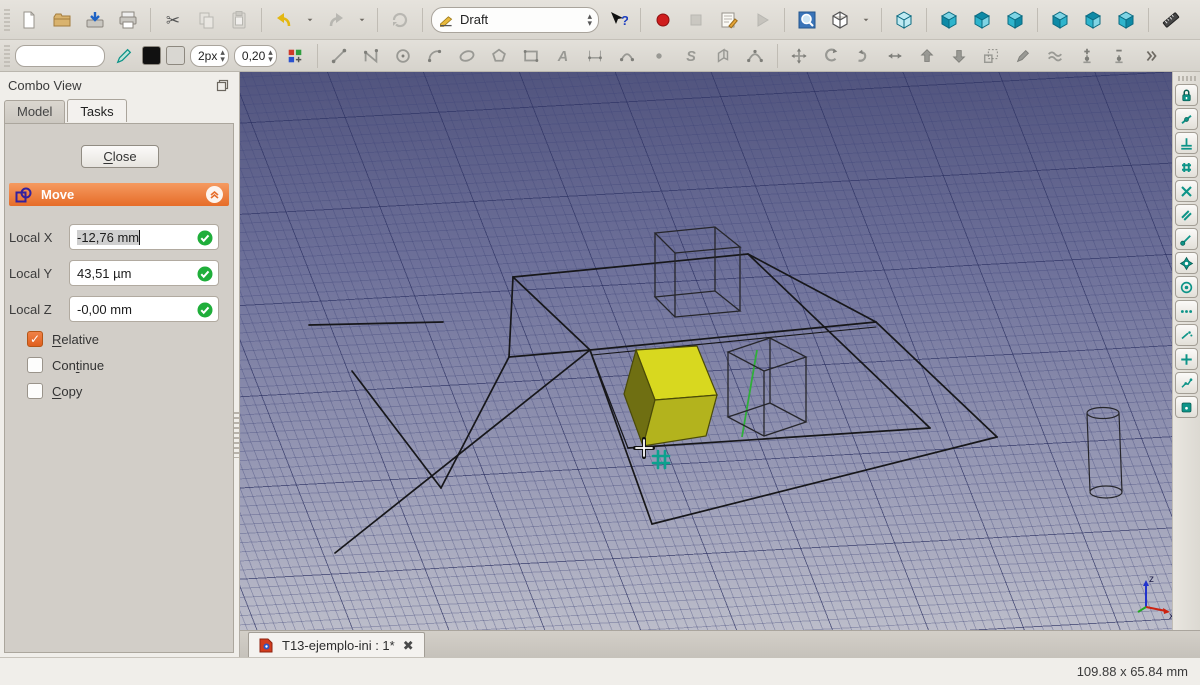  I want to click on draft-shapestring-button: S, so click(691, 56).